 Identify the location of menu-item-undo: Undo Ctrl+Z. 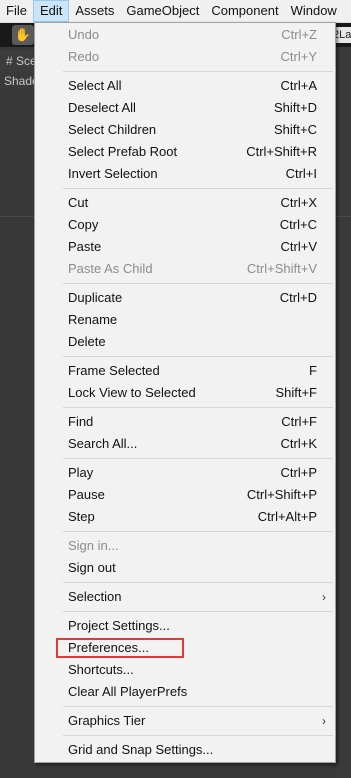
(185, 35).